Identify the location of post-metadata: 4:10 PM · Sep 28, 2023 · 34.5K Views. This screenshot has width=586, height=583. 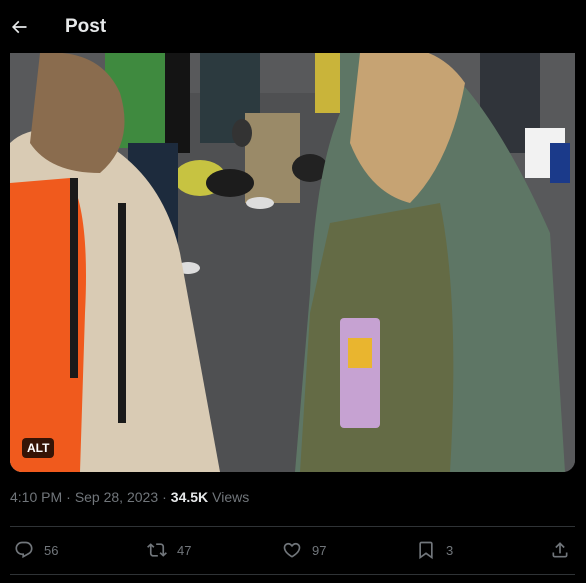
(129, 497).